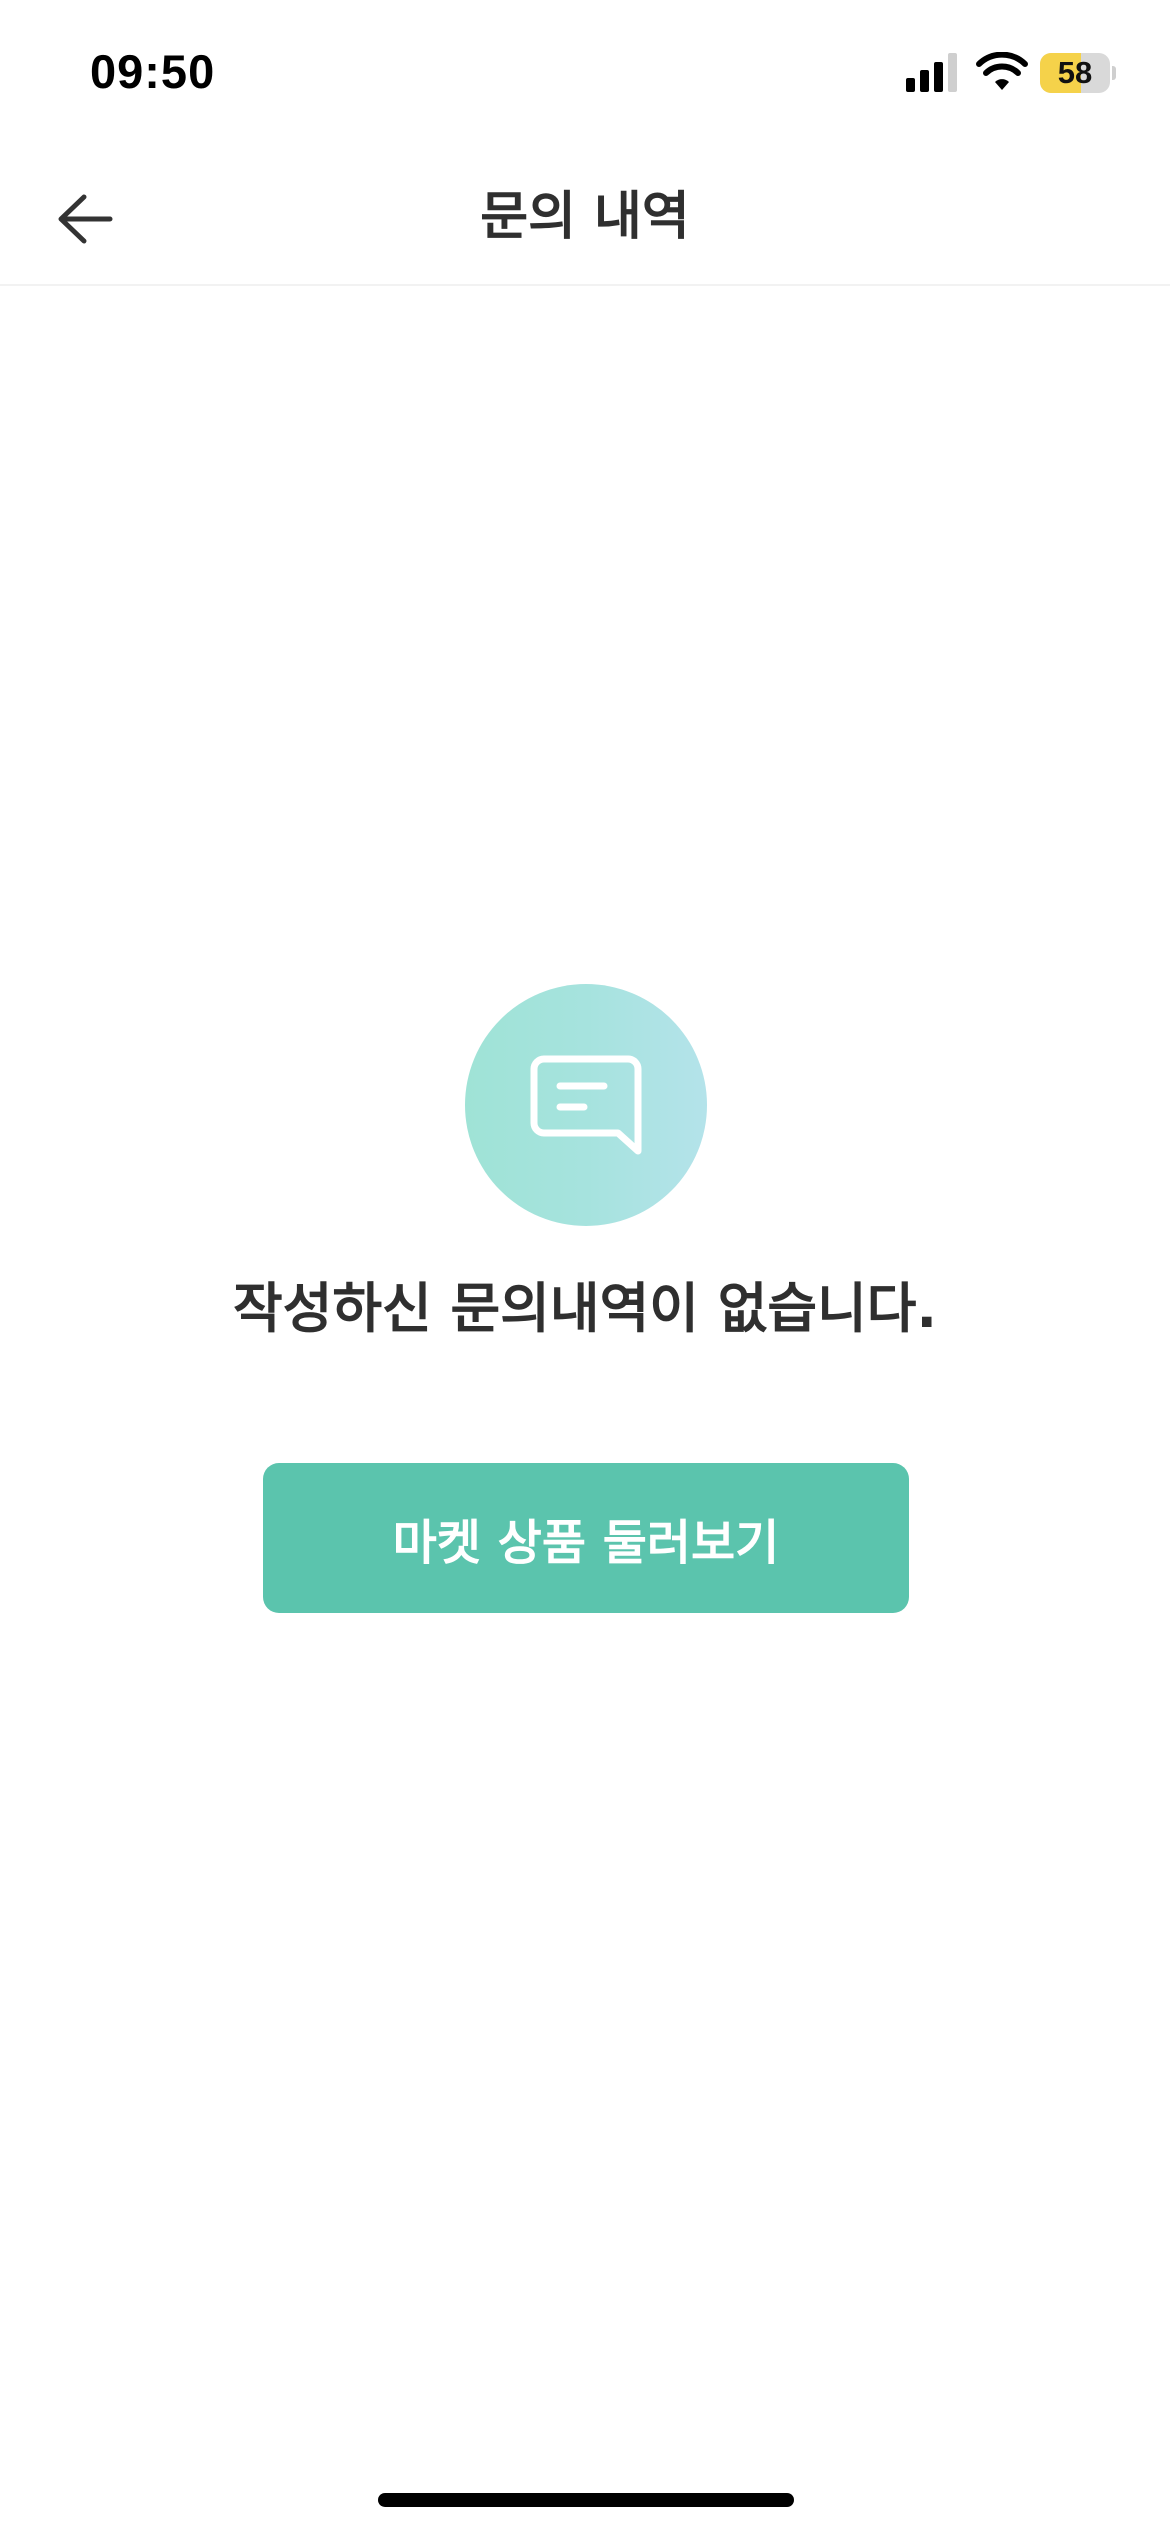  I want to click on browse-market-button-label: 마켓 상품 둘러보기, so click(586, 1543).